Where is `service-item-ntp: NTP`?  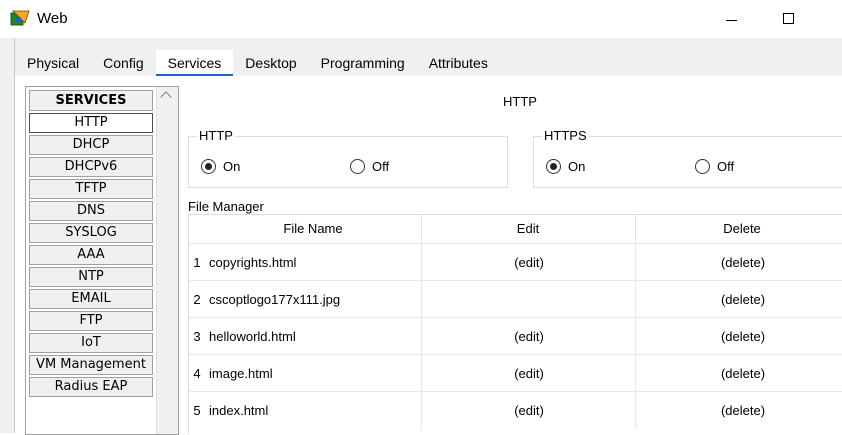
service-item-ntp: NTP is located at coordinates (91, 277).